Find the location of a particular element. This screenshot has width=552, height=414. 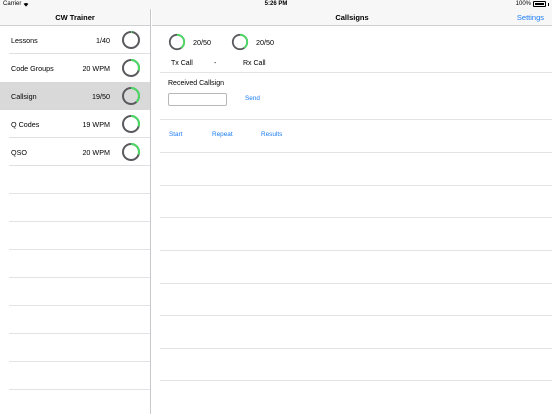

sidebar-empty-rows is located at coordinates (75, 278).